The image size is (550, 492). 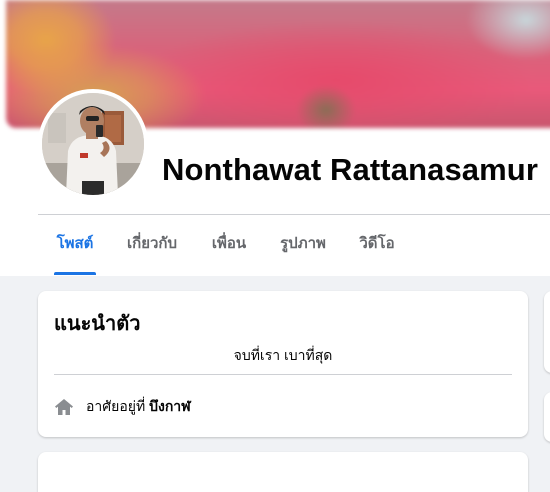 I want to click on profile-name: Nonthawat Rattanasamur, so click(x=350, y=169).